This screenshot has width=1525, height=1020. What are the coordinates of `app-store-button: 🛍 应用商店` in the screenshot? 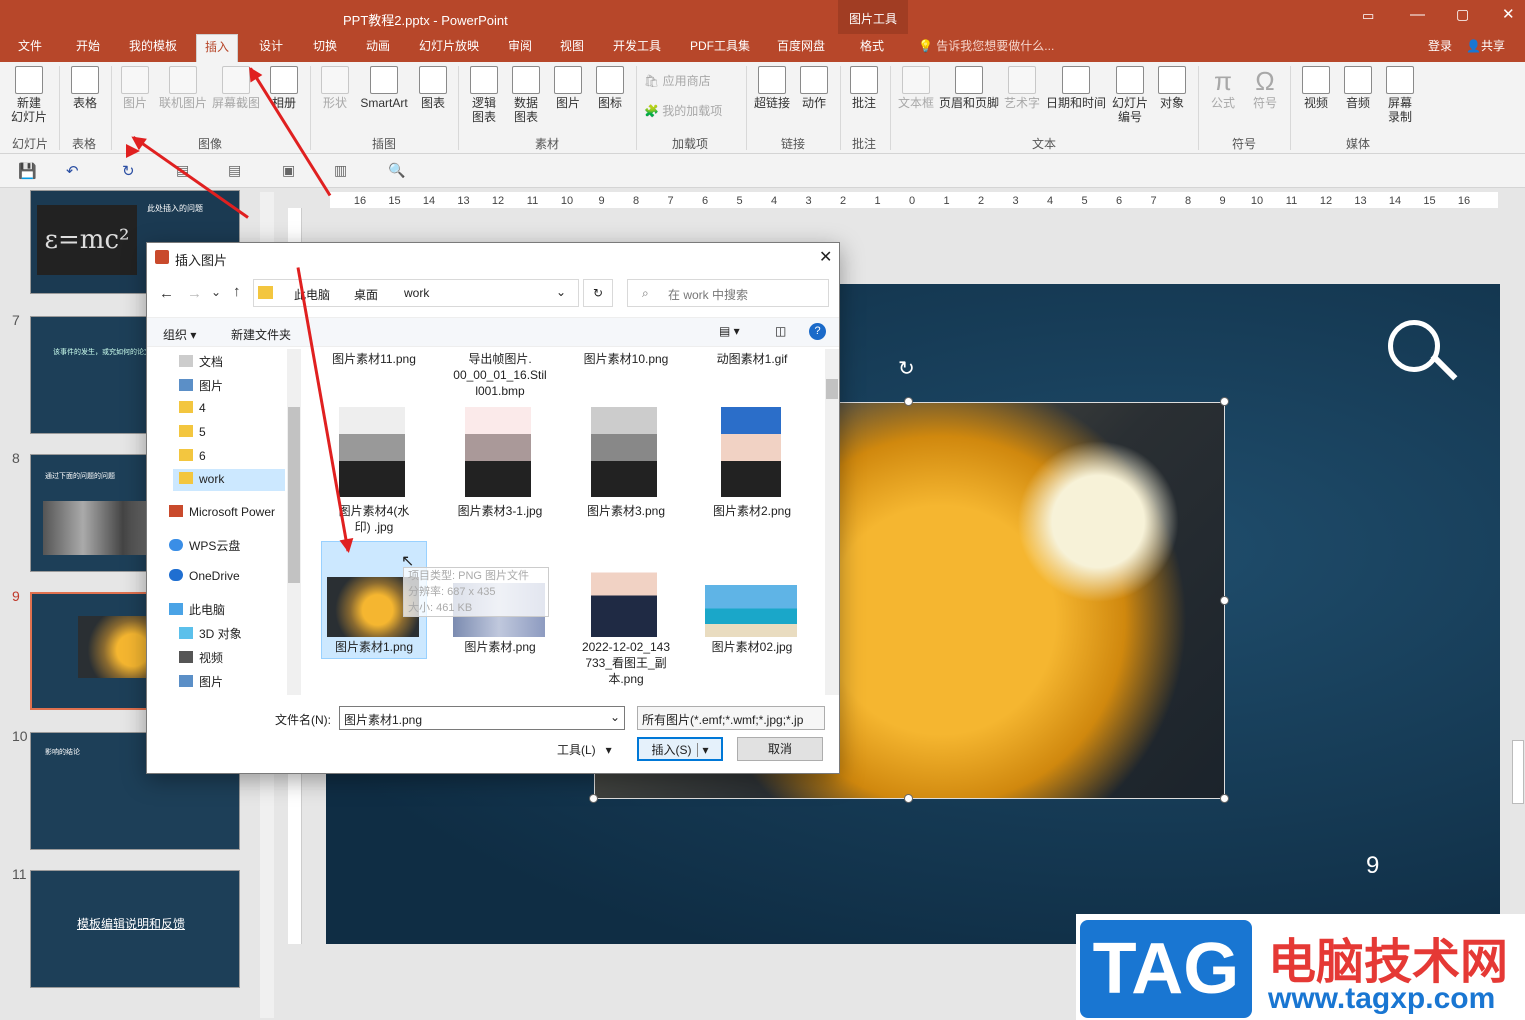 It's located at (689, 81).